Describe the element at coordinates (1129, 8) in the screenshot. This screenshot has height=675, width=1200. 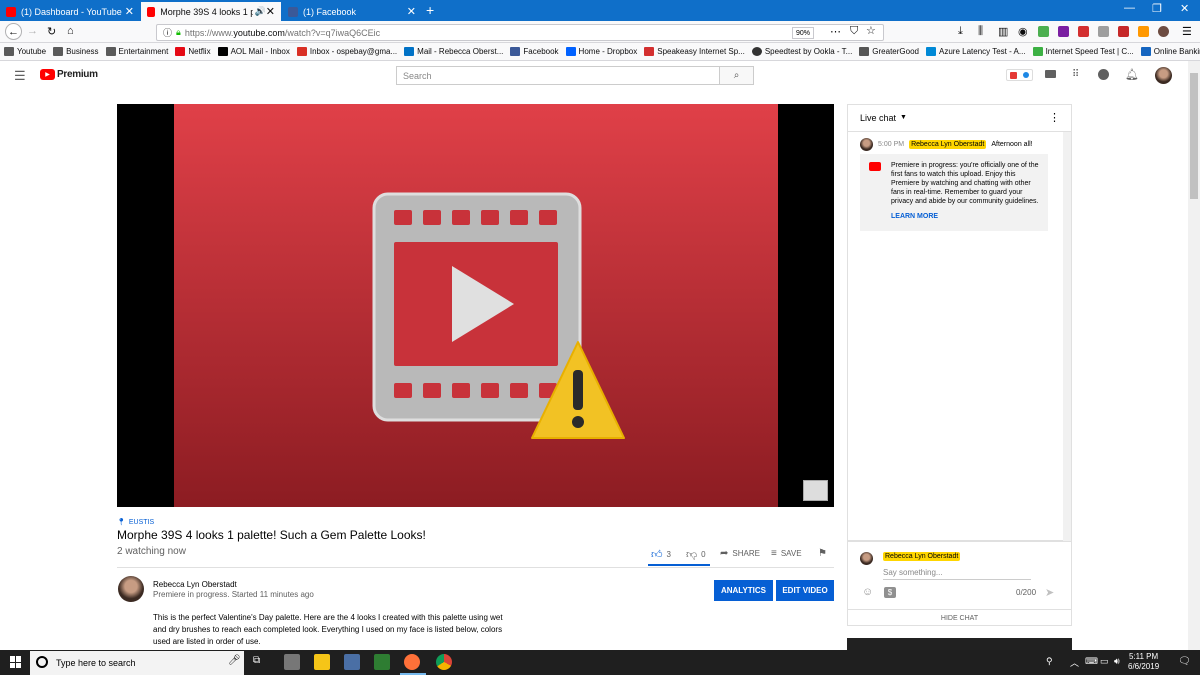
I see `minimize-icon: —` at that location.